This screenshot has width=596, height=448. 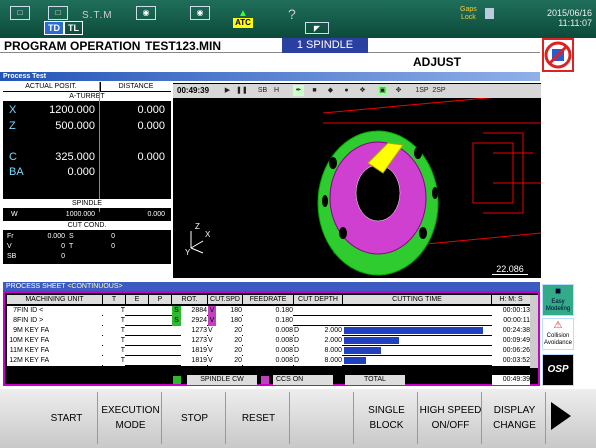 What do you see at coordinates (12, 256) in the screenshot?
I see `sb-label: SB` at bounding box center [12, 256].